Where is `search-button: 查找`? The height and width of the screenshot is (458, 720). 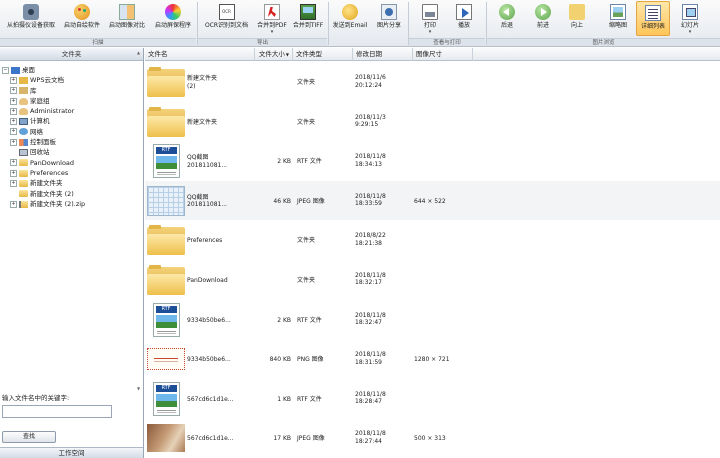 search-button: 查找 is located at coordinates (29, 437).